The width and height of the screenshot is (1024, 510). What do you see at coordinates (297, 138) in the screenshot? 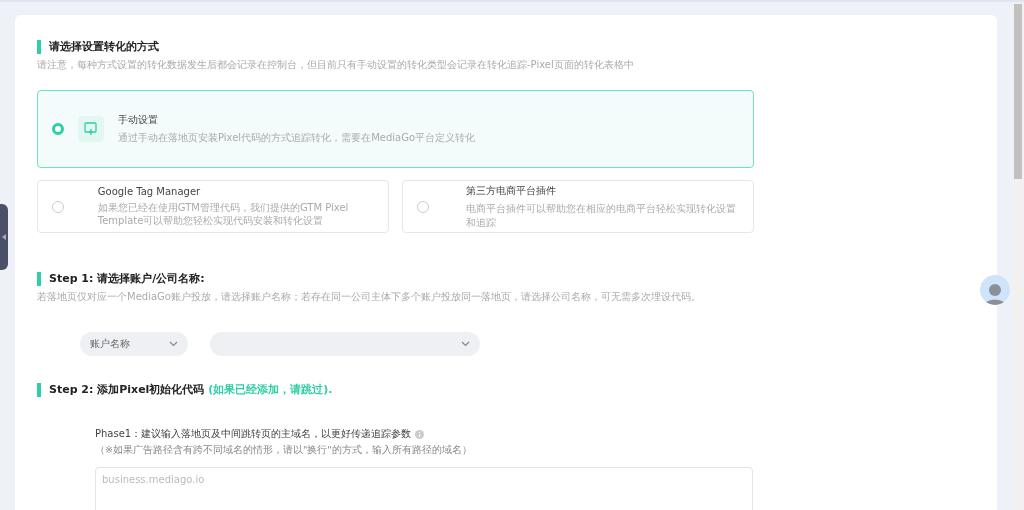
I see `option-description: 通过手动在落地页安装Pixel代码的方式追踪转化，需要在MediaGo平台定义转化` at bounding box center [297, 138].